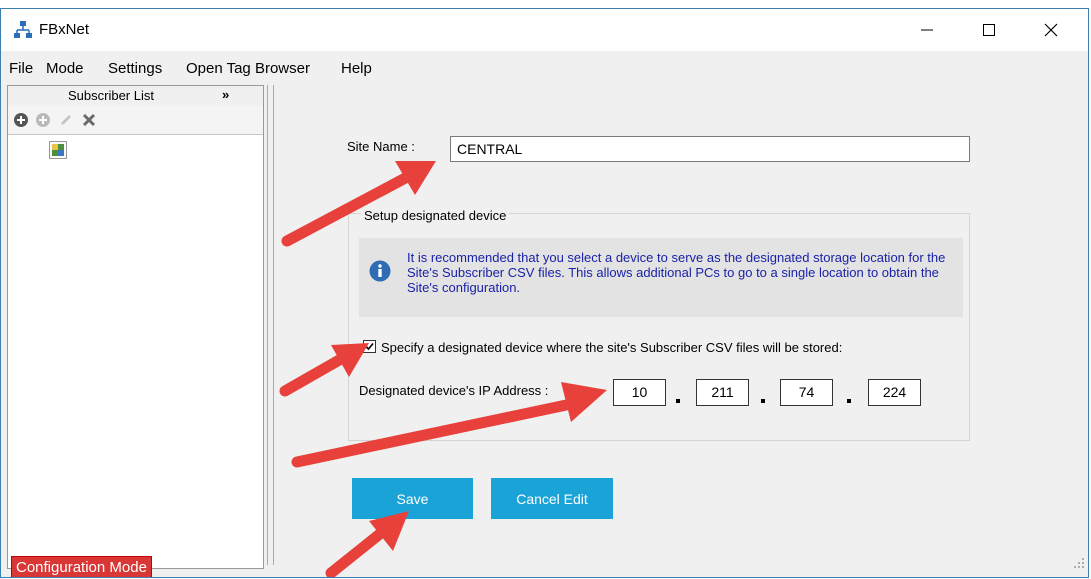  I want to click on info-icon, so click(380, 271).